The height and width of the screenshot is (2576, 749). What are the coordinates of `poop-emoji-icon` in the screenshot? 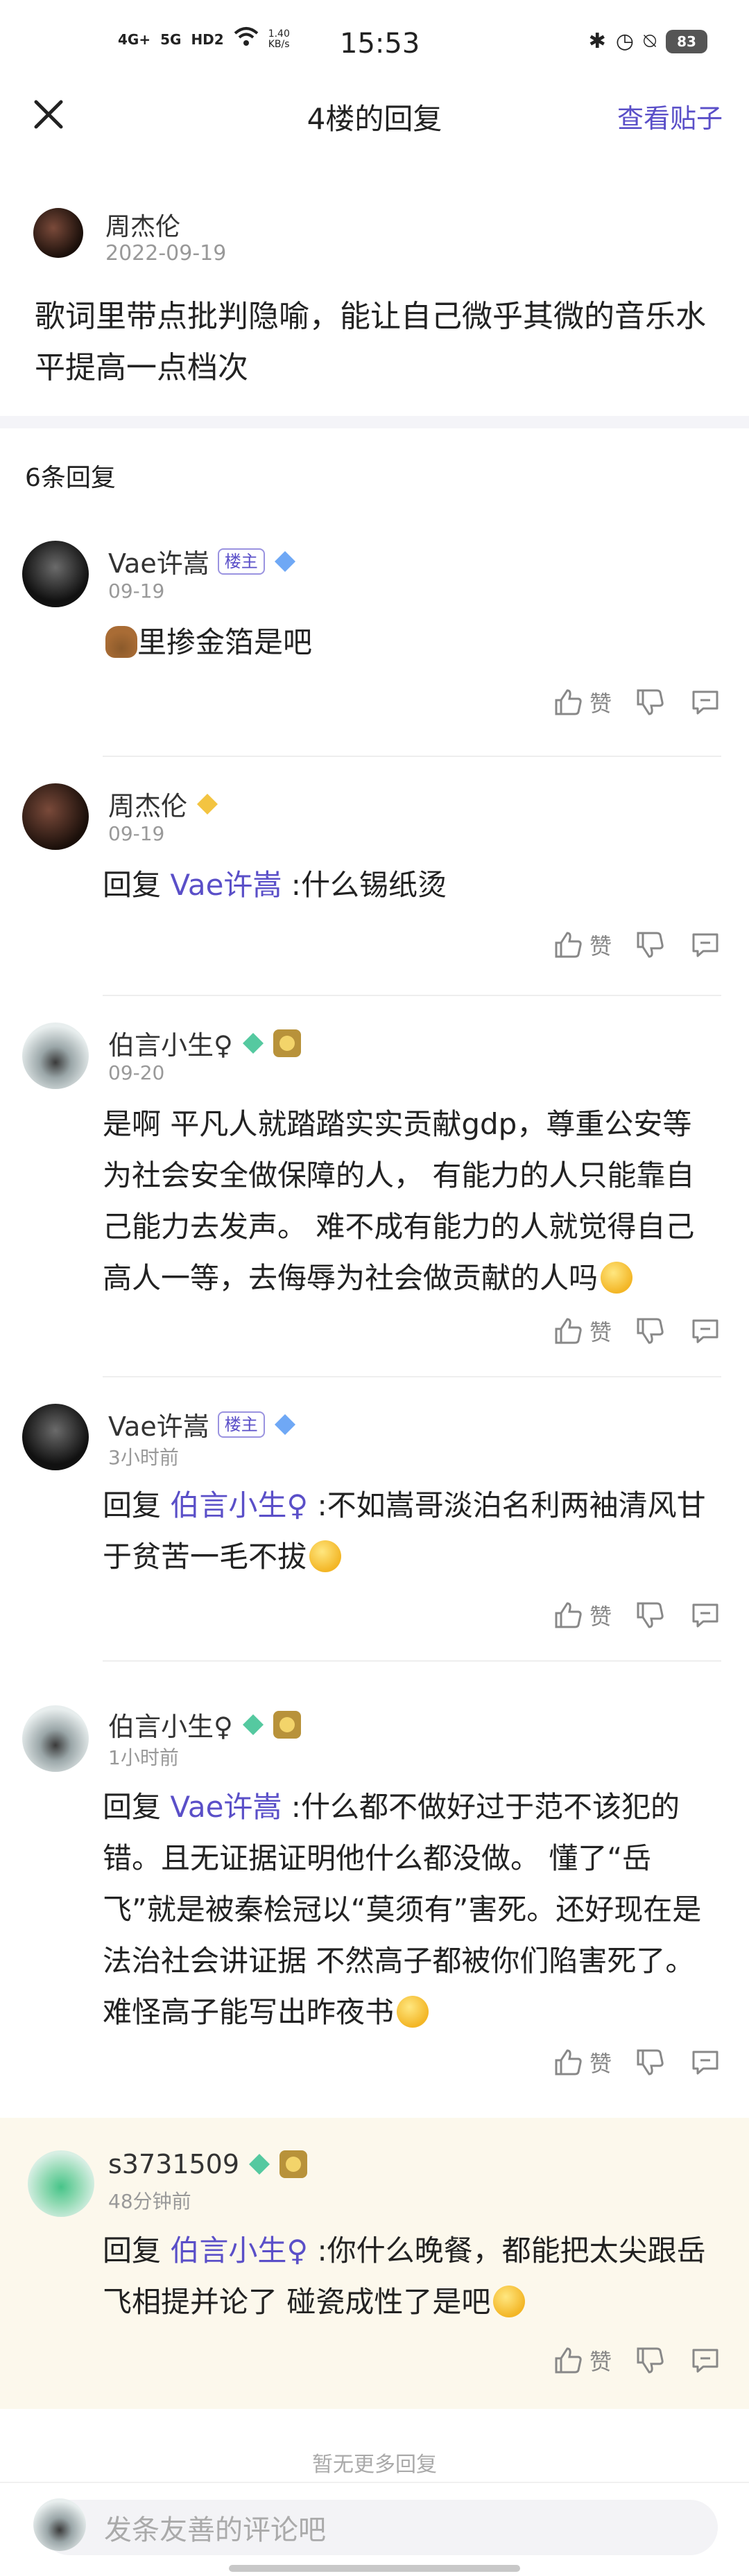 It's located at (121, 642).